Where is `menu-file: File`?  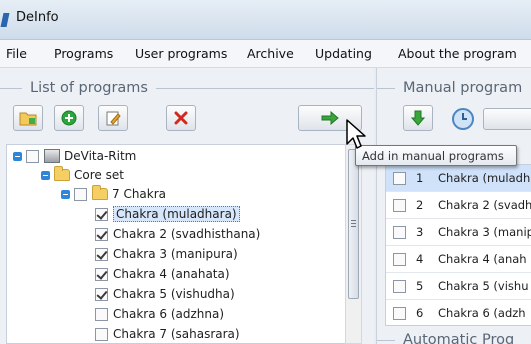
menu-file: File is located at coordinates (16, 53).